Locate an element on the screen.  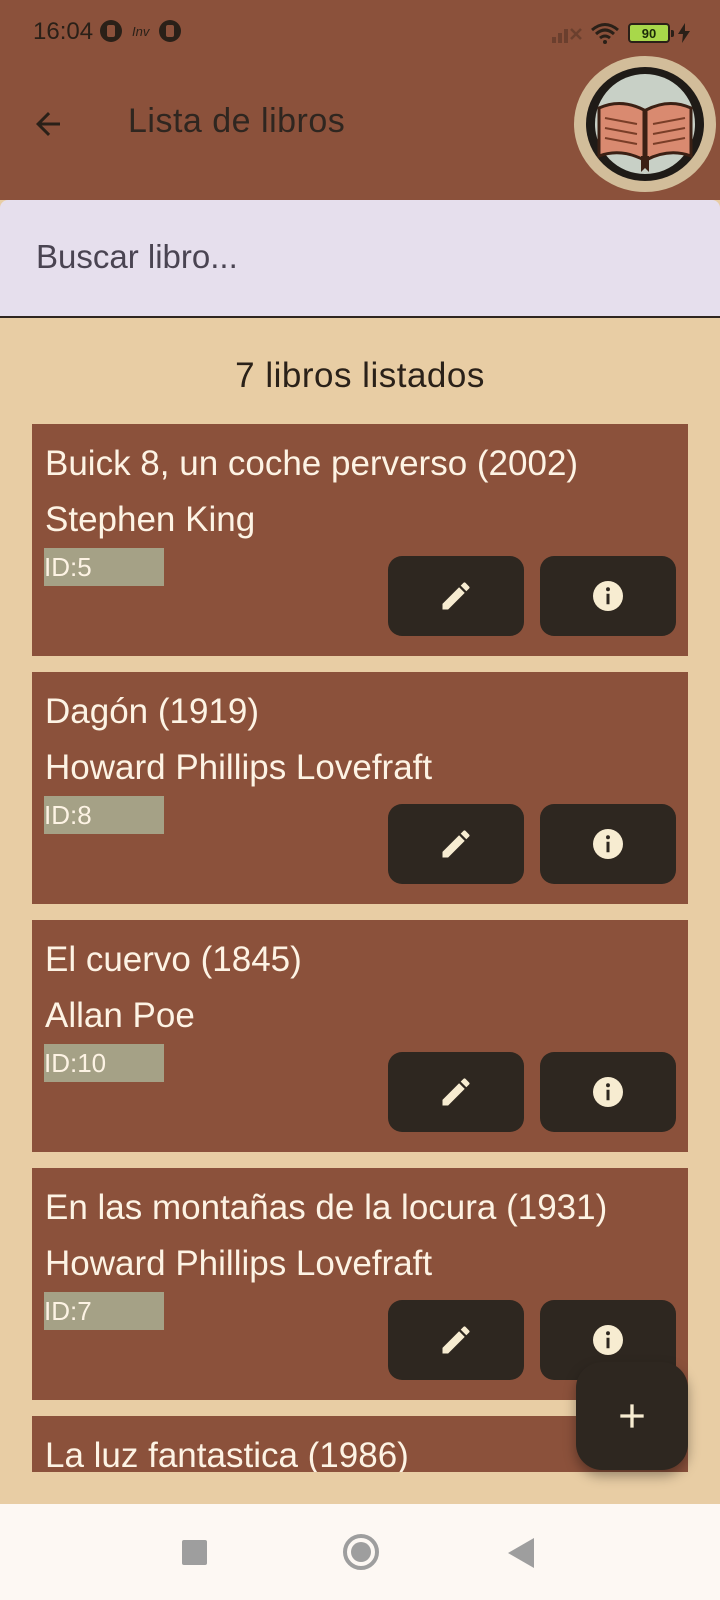
system-back-icon is located at coordinates (521, 1553).